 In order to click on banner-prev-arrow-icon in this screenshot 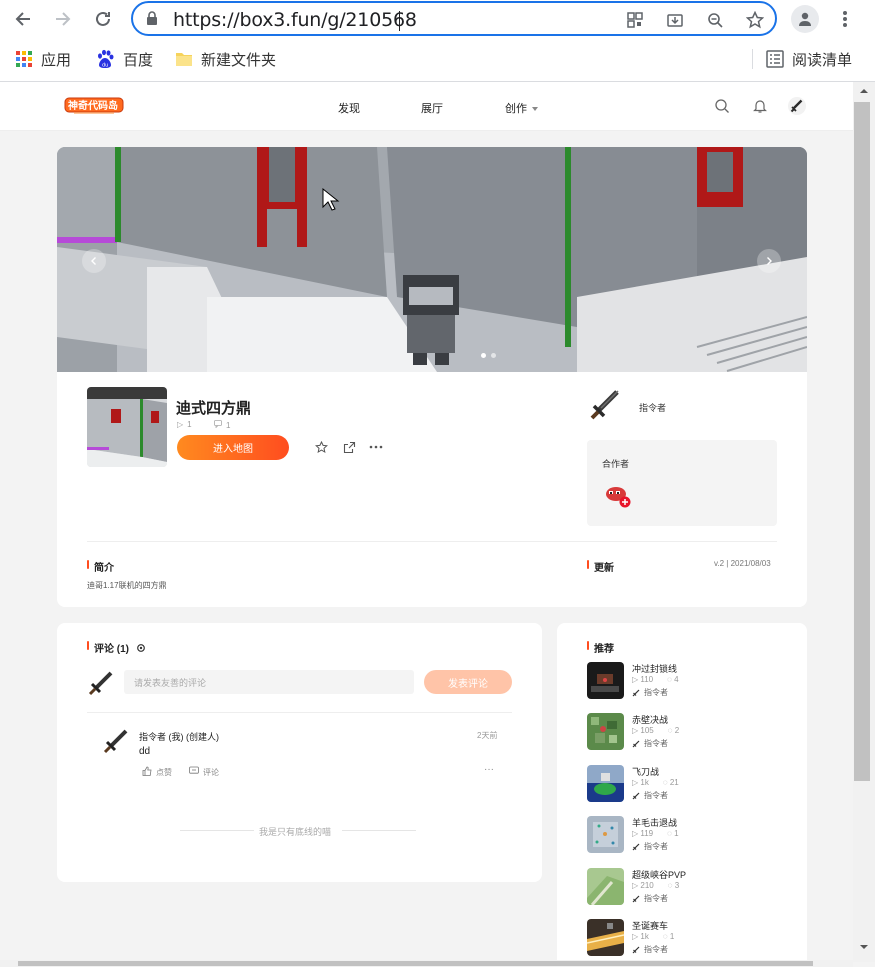, I will do `click(94, 261)`.